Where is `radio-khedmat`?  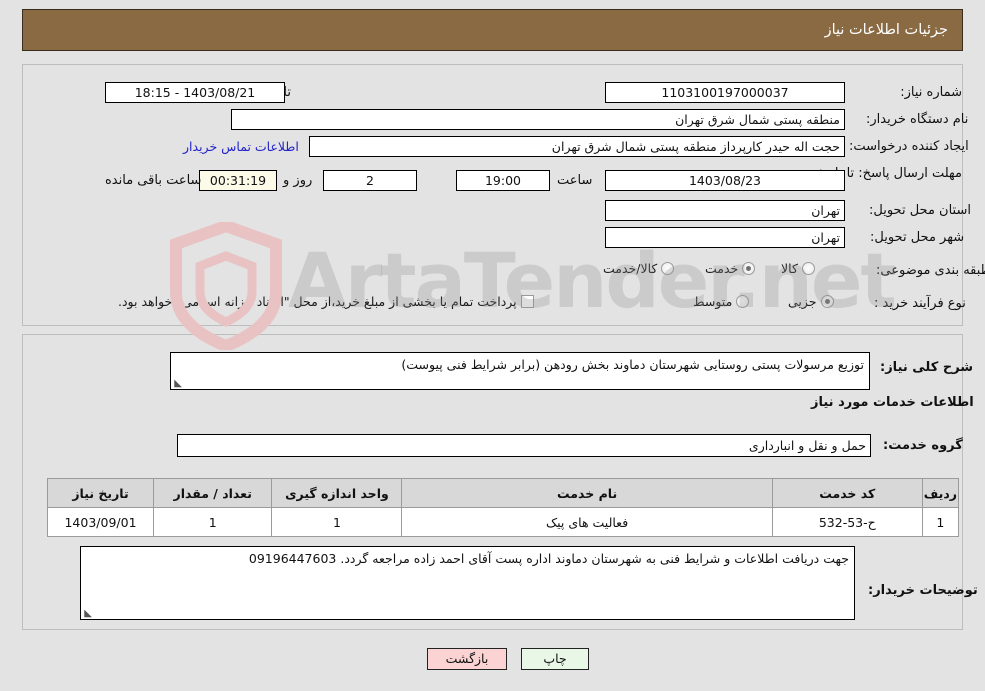 radio-khedmat is located at coordinates (749, 268).